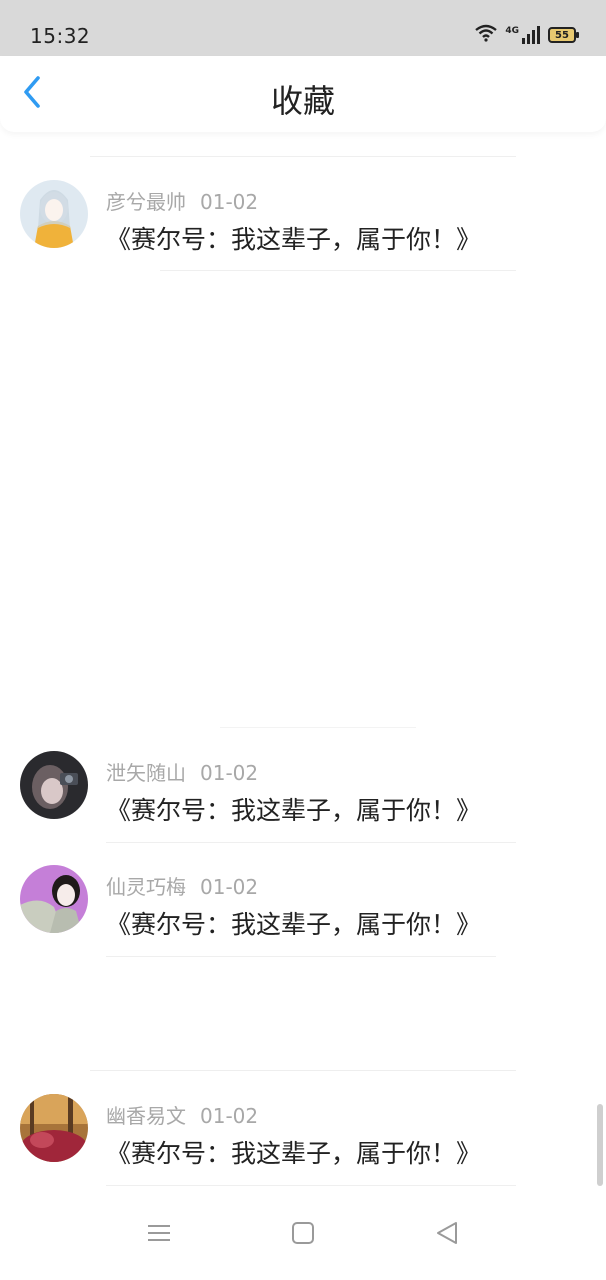  What do you see at coordinates (303, 1130) in the screenshot?
I see `list-item: 幽香易文 01-02 《赛尔号：我这辈子，属于你！》` at bounding box center [303, 1130].